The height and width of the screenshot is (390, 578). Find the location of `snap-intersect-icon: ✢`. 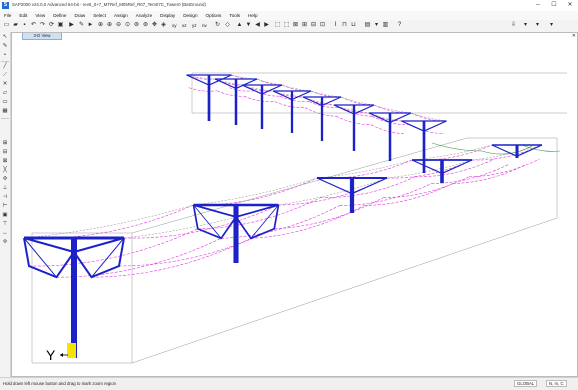

snap-intersect-icon: ✢ is located at coordinates (5, 242).